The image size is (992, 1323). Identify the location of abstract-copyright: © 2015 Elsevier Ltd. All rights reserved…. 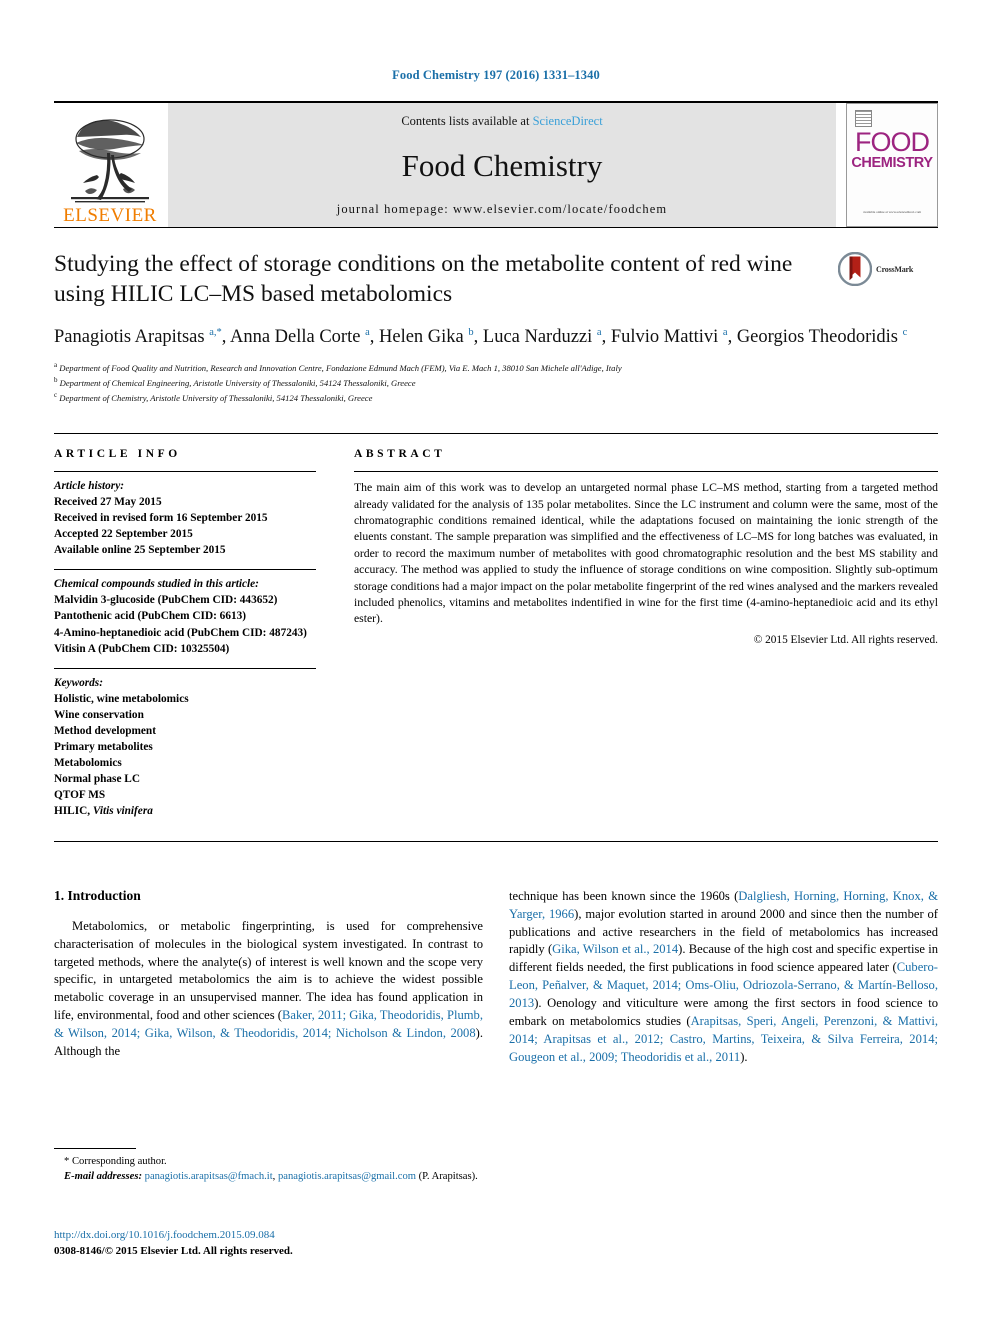
(845, 639).